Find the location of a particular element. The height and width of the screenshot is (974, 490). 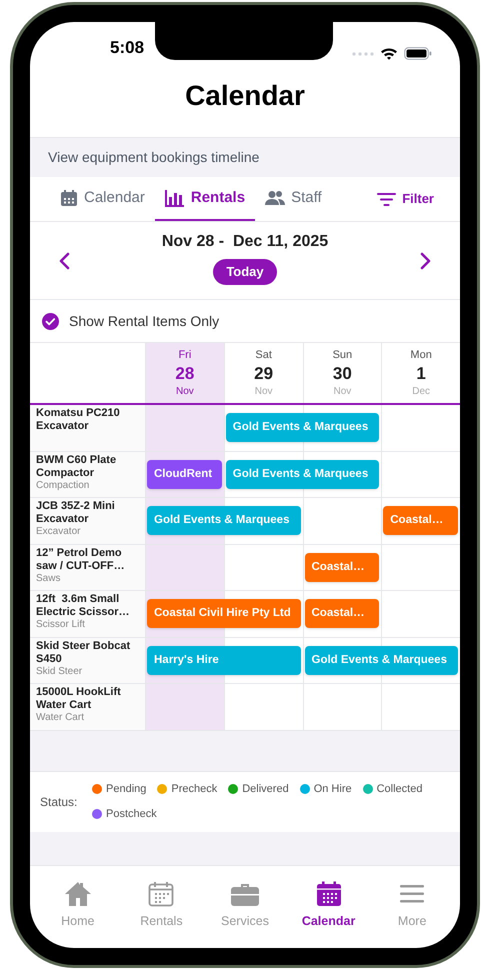

status-label: Collected is located at coordinates (399, 789).